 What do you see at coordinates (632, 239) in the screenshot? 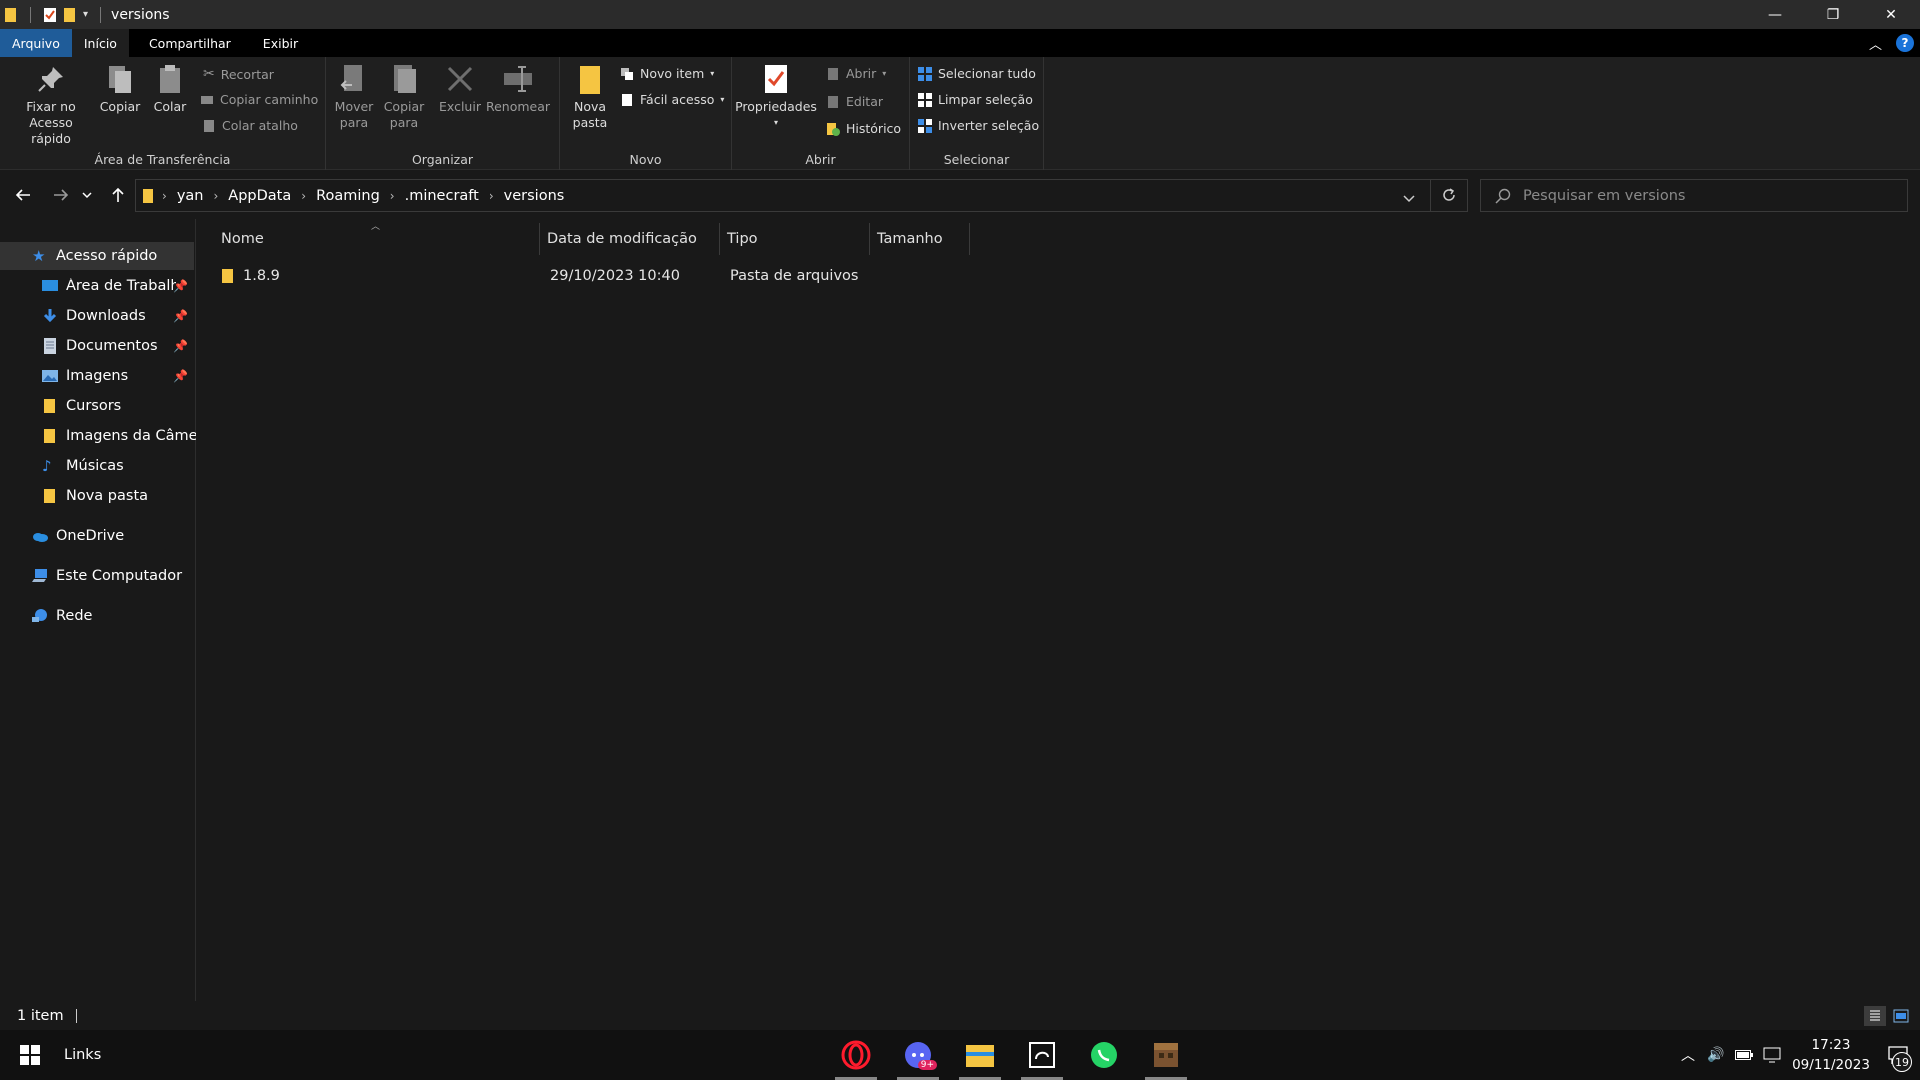
I see `column-header-modified: Data de modificação` at bounding box center [632, 239].